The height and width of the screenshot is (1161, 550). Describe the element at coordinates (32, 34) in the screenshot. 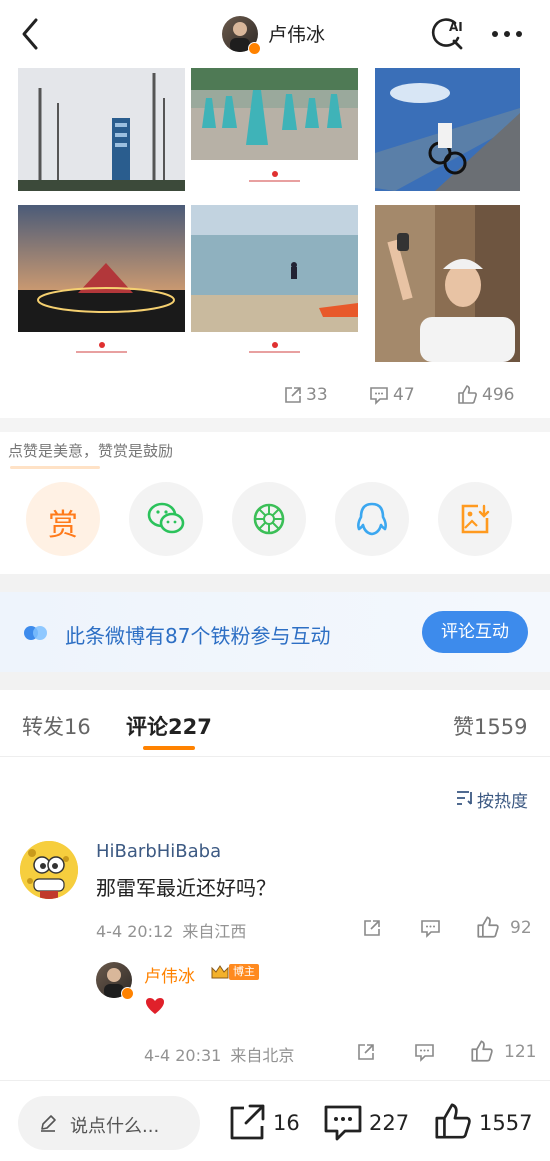

I see `back-arrow-icon` at that location.